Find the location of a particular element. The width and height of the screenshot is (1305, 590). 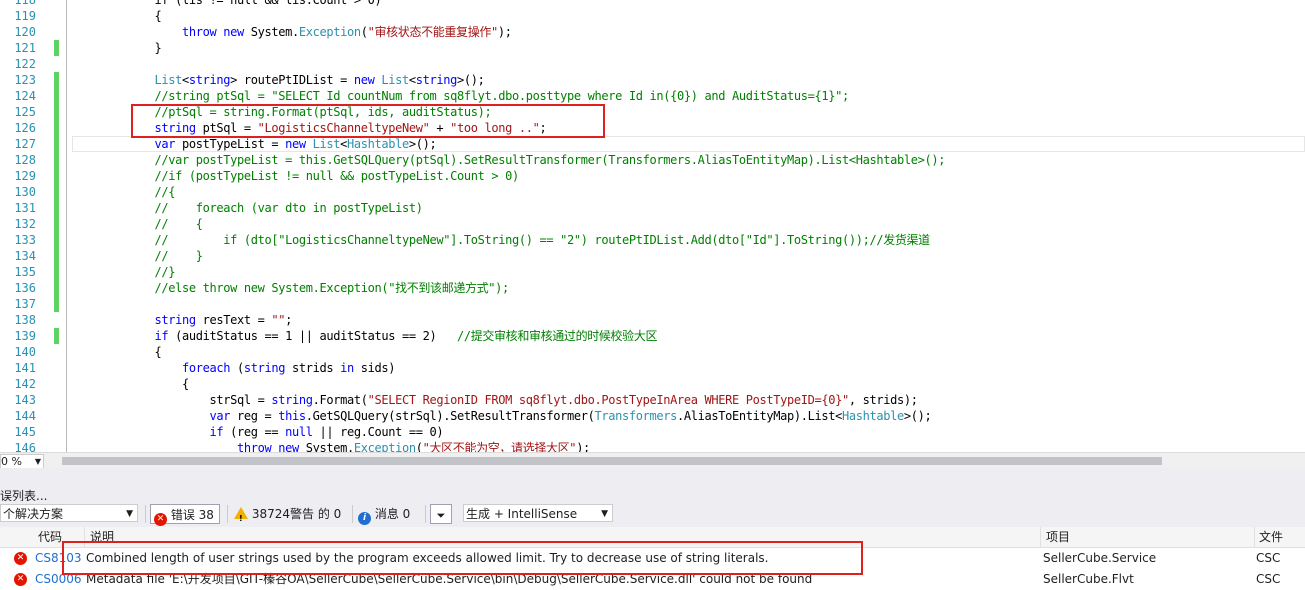

warnings-filter-button: ! 38724警告 的 0 is located at coordinates (291, 514).